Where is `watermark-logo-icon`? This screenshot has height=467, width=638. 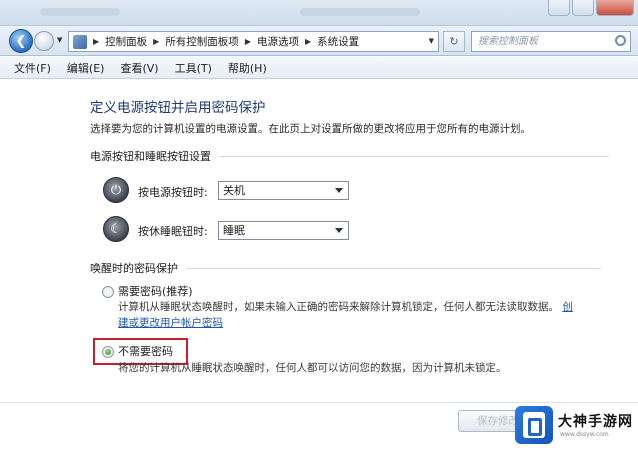
watermark-logo-icon is located at coordinates (534, 425).